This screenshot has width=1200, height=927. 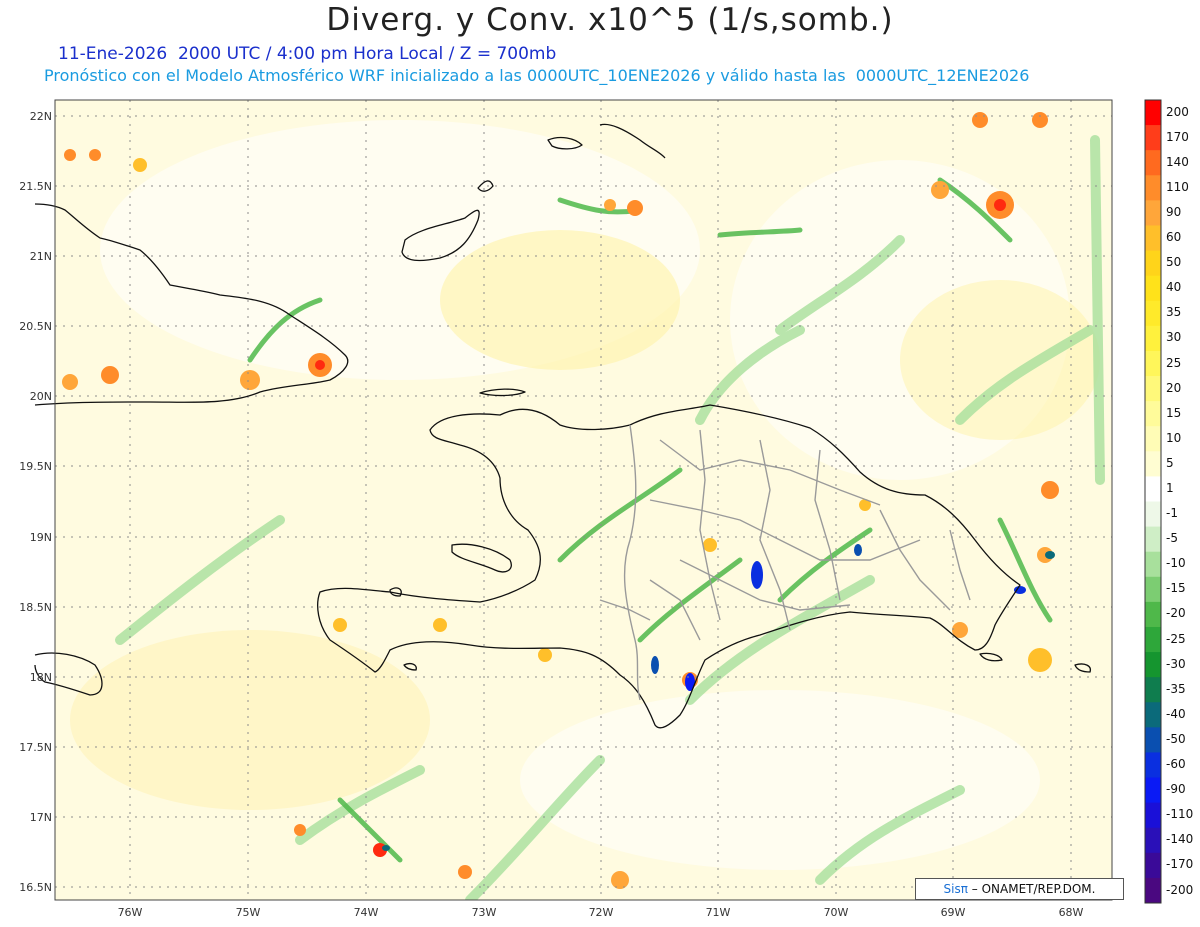 I want to click on lat-label: 21.5N, so click(x=35, y=186).